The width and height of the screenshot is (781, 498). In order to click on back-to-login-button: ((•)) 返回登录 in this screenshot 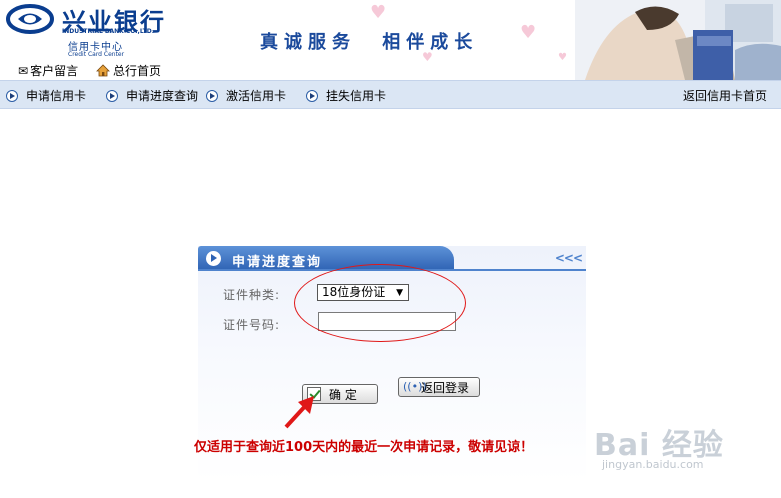, I will do `click(439, 387)`.